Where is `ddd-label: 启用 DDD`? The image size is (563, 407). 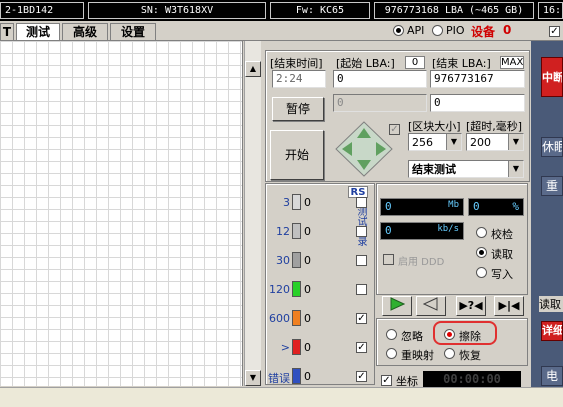 ddd-label: 启用 DDD is located at coordinates (421, 262).